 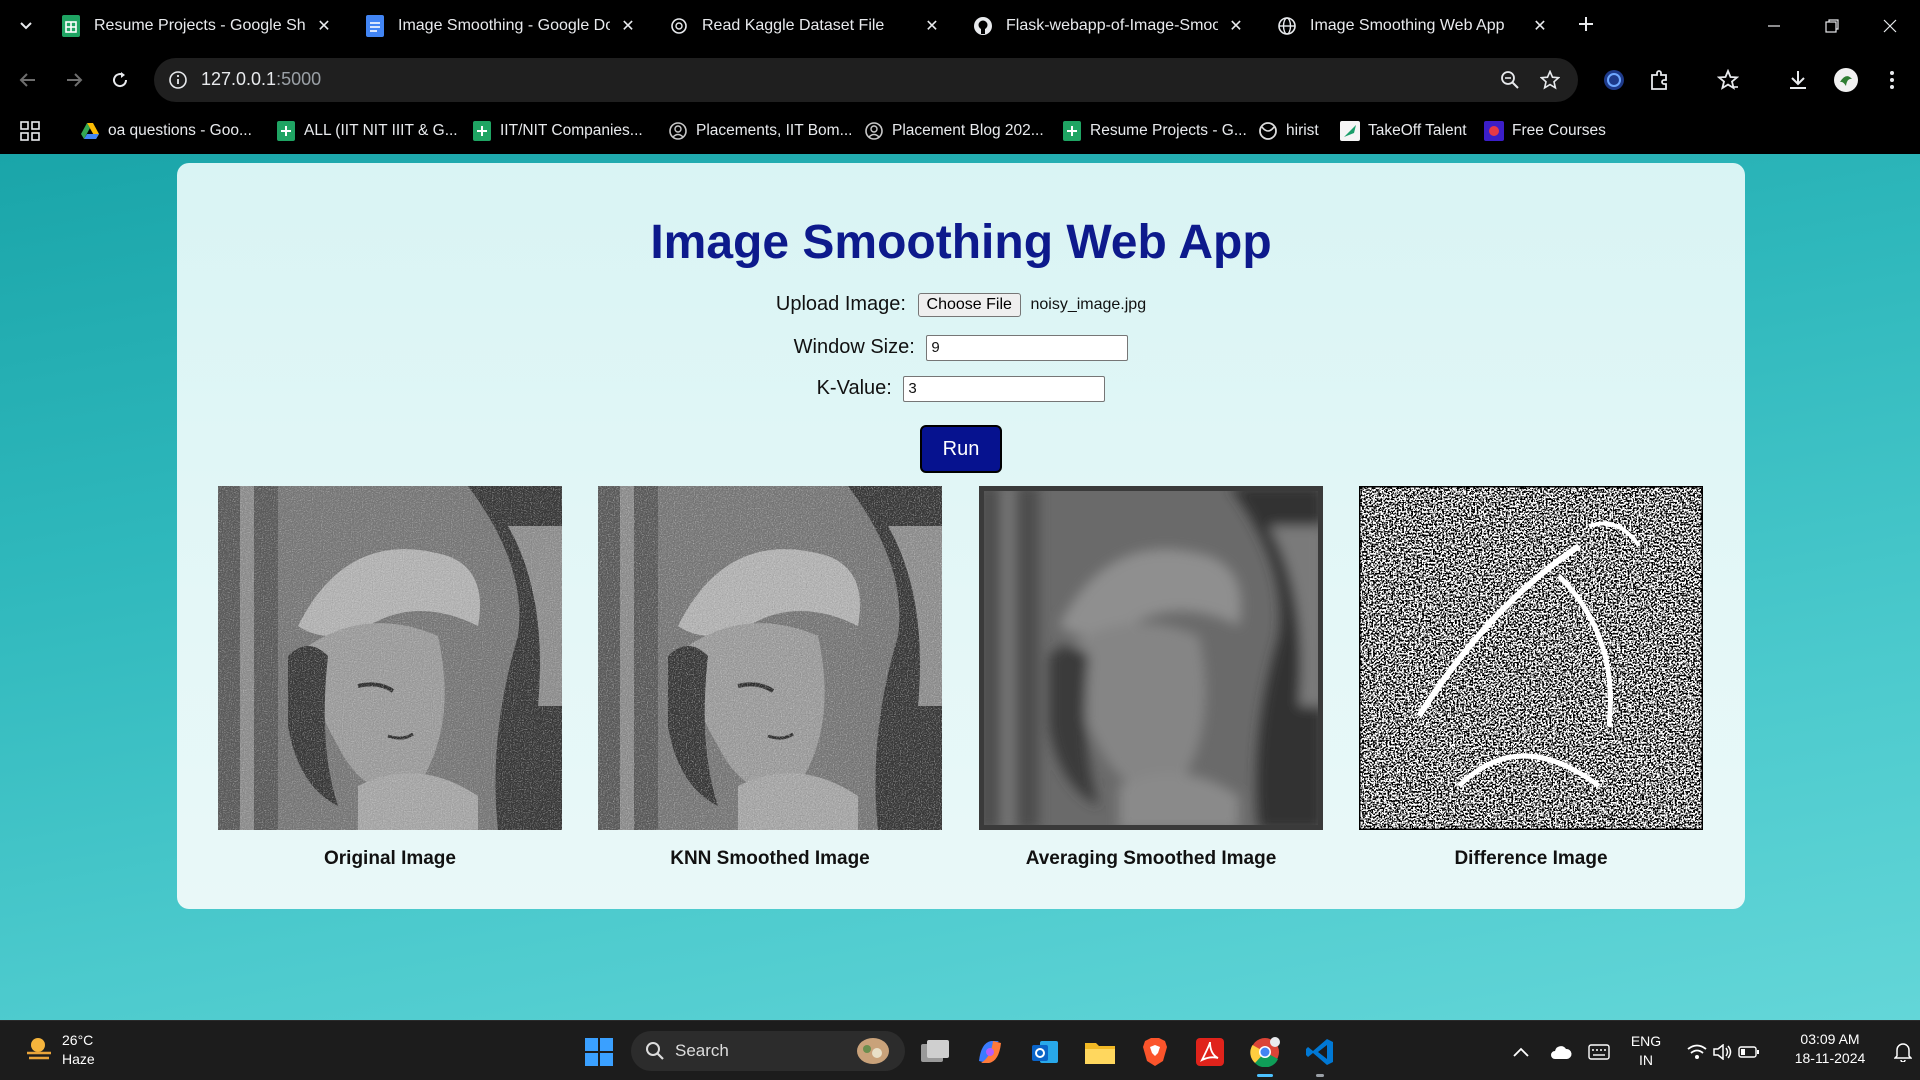 What do you see at coordinates (990, 1052) in the screenshot?
I see `copilot-icon` at bounding box center [990, 1052].